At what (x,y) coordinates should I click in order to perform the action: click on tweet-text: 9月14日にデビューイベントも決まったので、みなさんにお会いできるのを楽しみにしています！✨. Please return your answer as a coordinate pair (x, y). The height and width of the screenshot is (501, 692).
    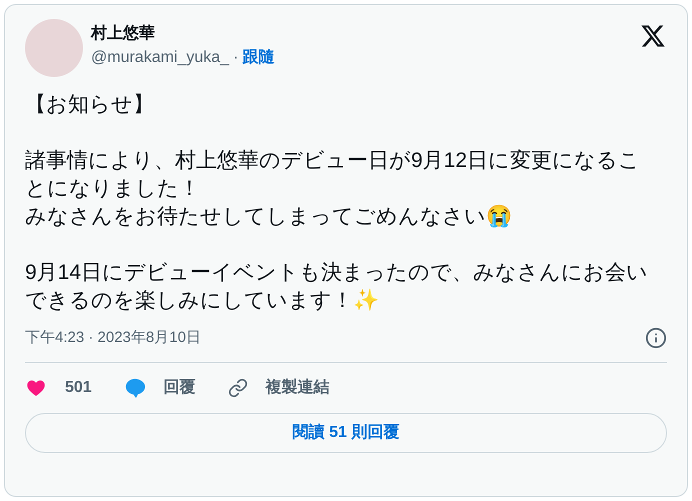
    Looking at the image, I should click on (337, 287).